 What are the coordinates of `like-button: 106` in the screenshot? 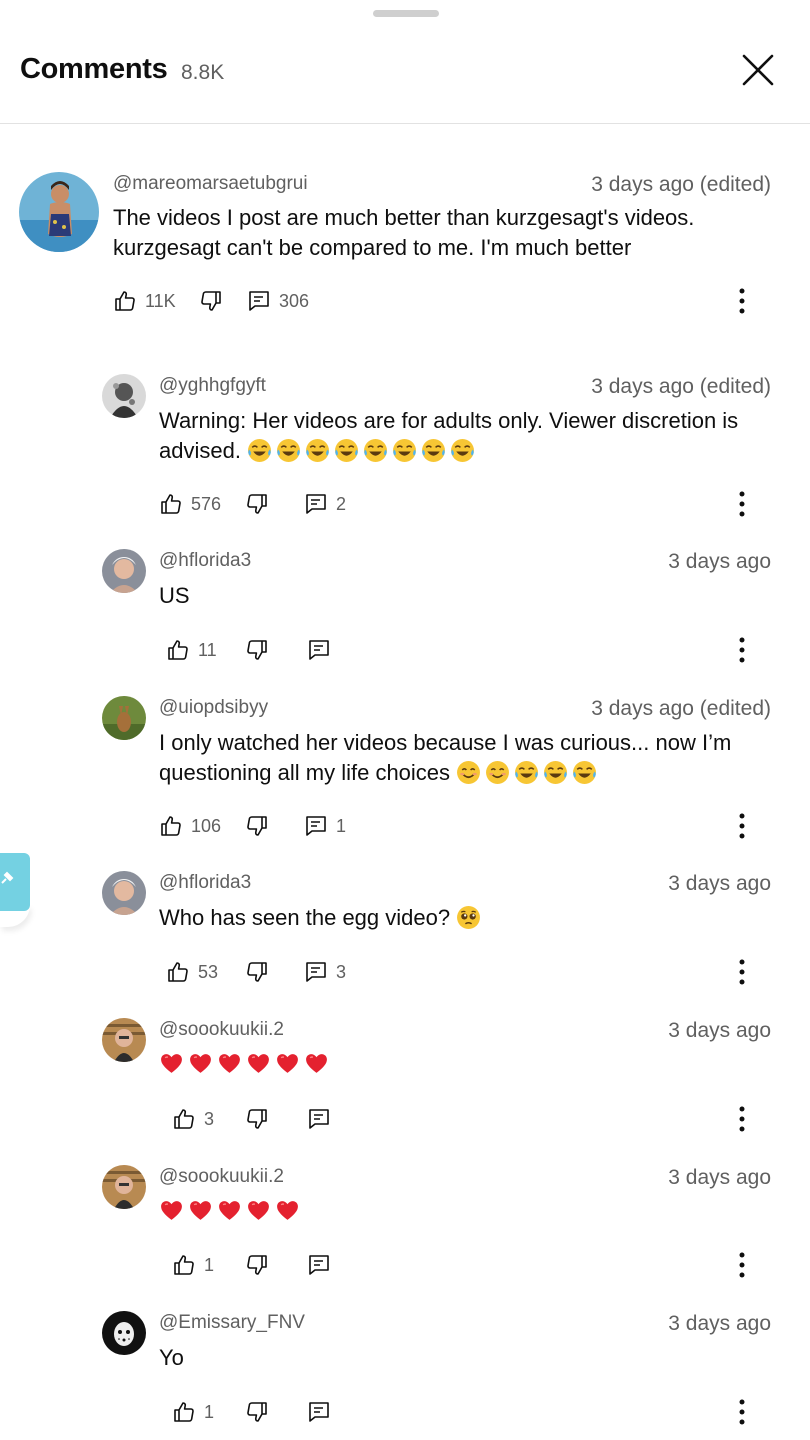 It's located at (190, 826).